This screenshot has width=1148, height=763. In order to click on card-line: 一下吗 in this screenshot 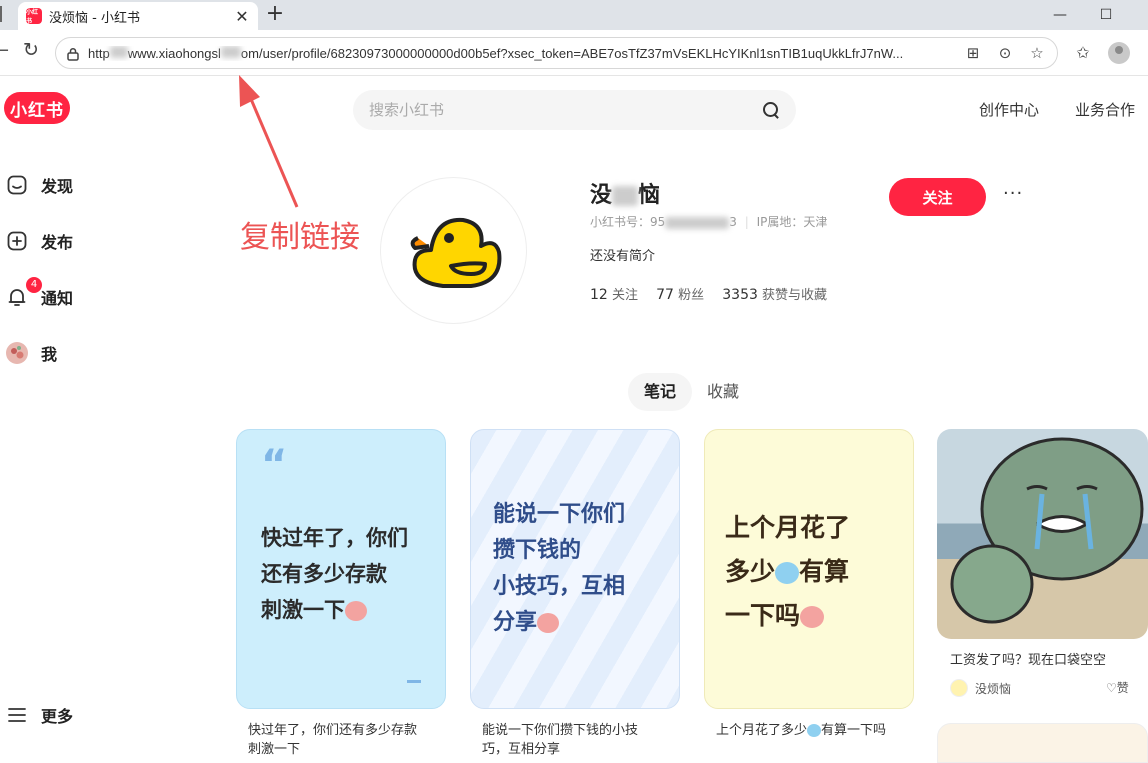, I will do `click(787, 616)`.